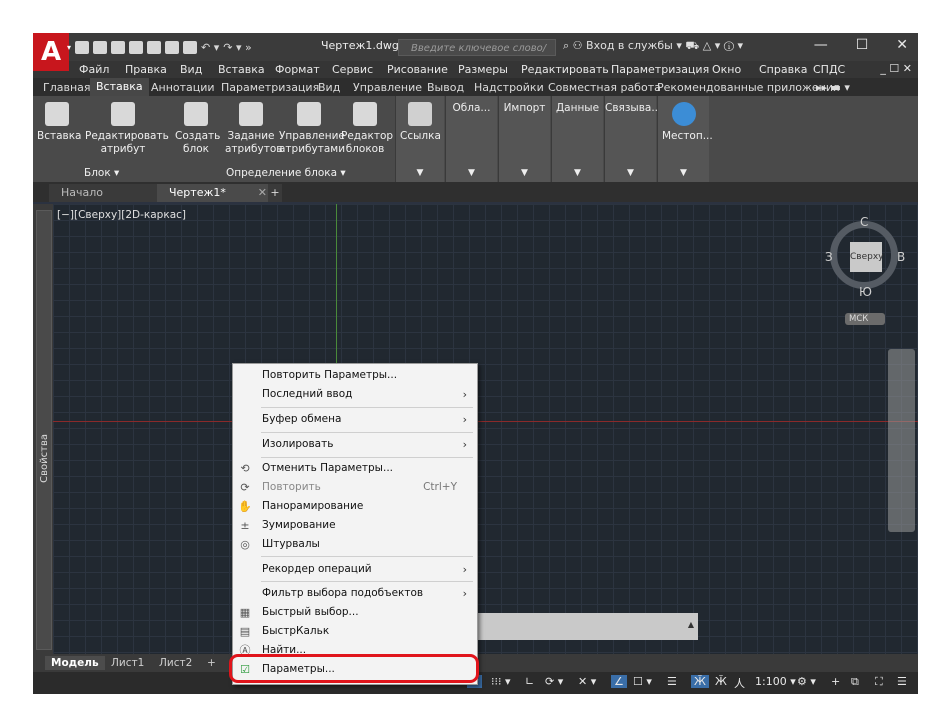 This screenshot has height=727, width=950. I want to click on open-icon, so click(100, 47).